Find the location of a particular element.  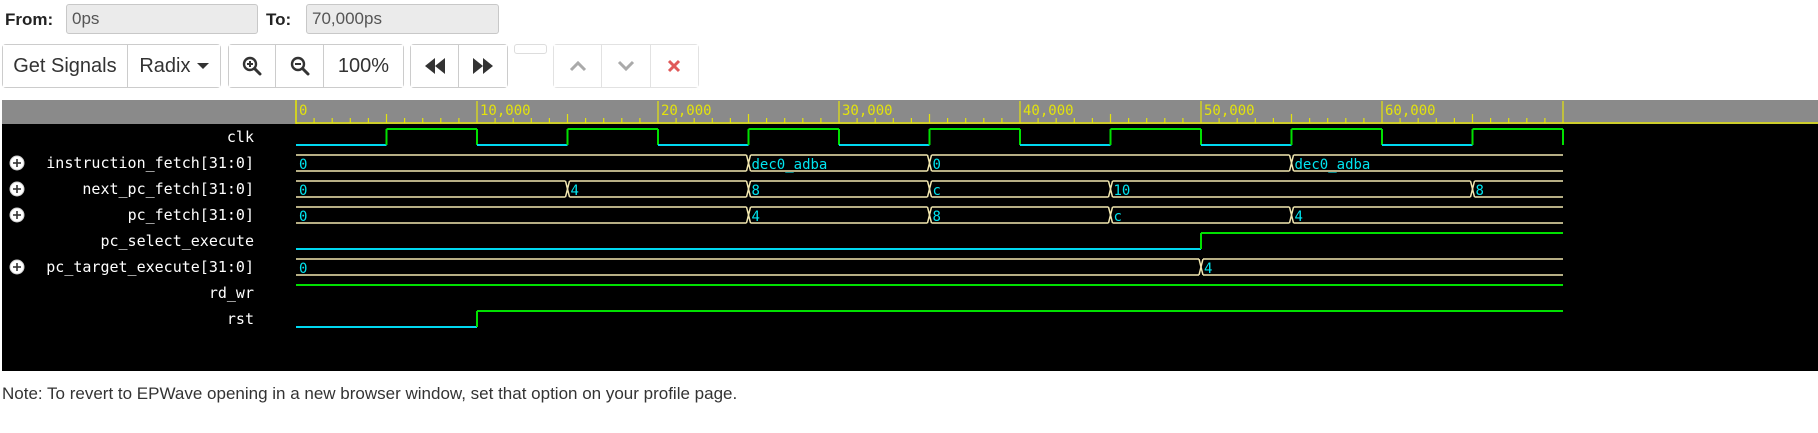

zoom-level-label: 100% is located at coordinates (363, 65).